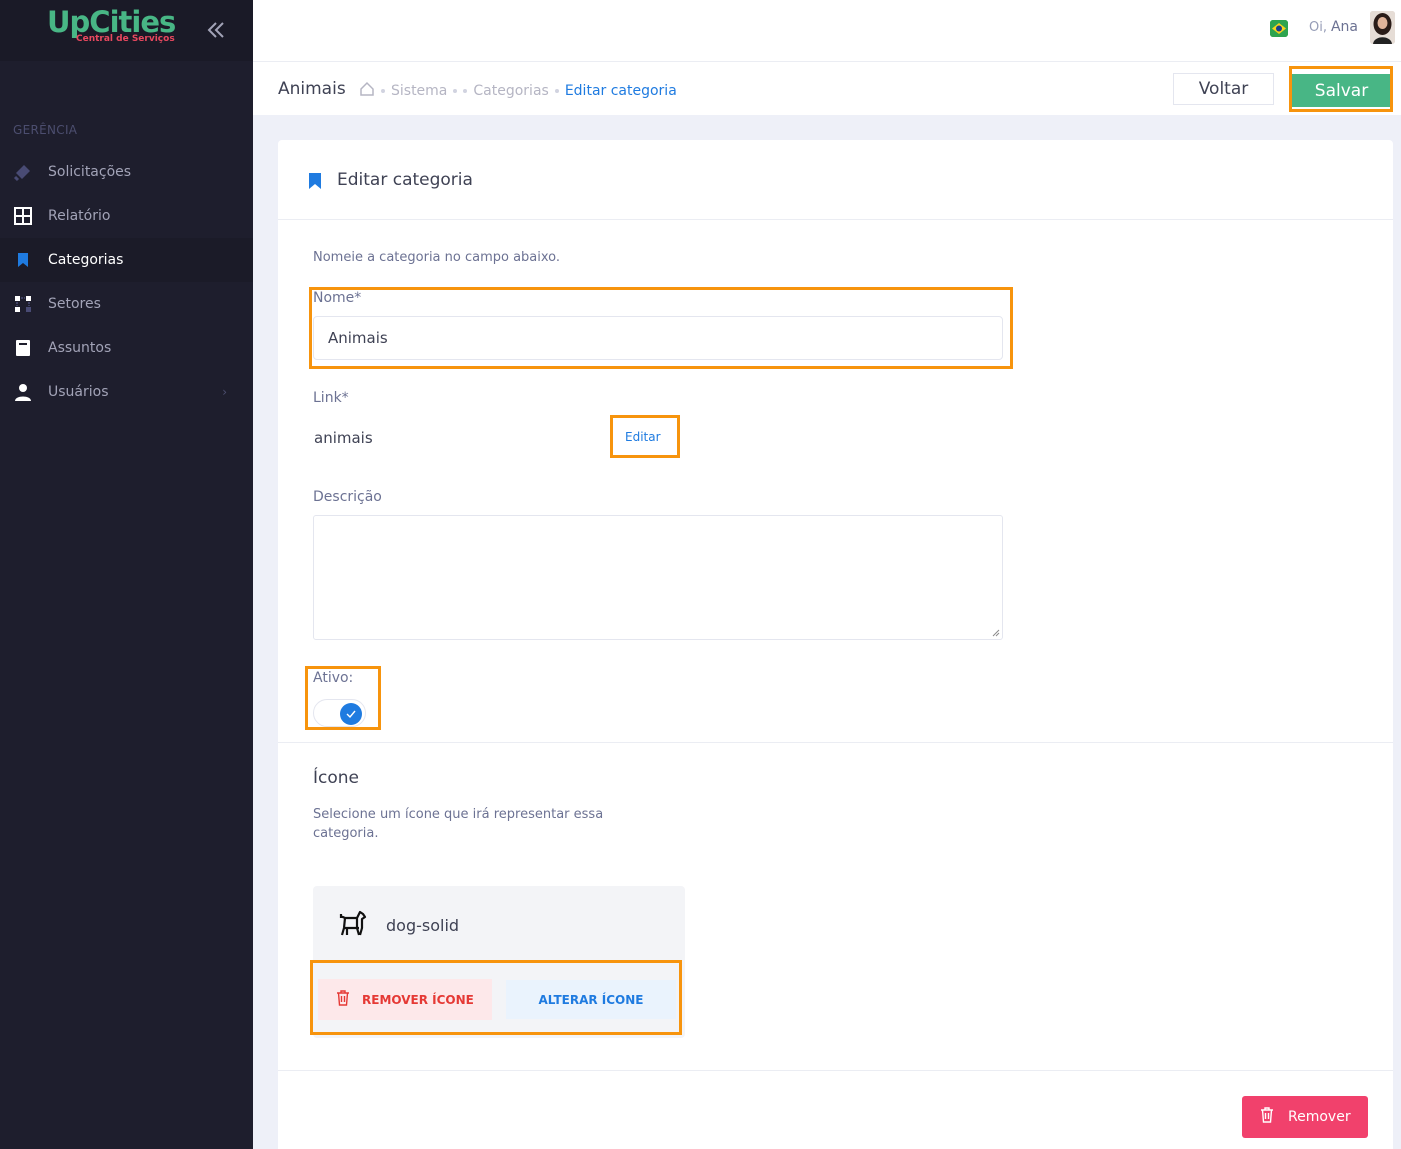 The height and width of the screenshot is (1149, 1401). What do you see at coordinates (510, 91) in the screenshot?
I see `breadcrumb-categorias: Categorias` at bounding box center [510, 91].